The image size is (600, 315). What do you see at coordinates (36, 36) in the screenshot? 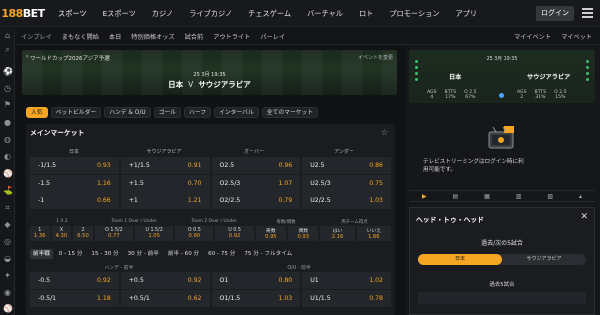
I see `subnav-inplay: インプレイ` at bounding box center [36, 36].